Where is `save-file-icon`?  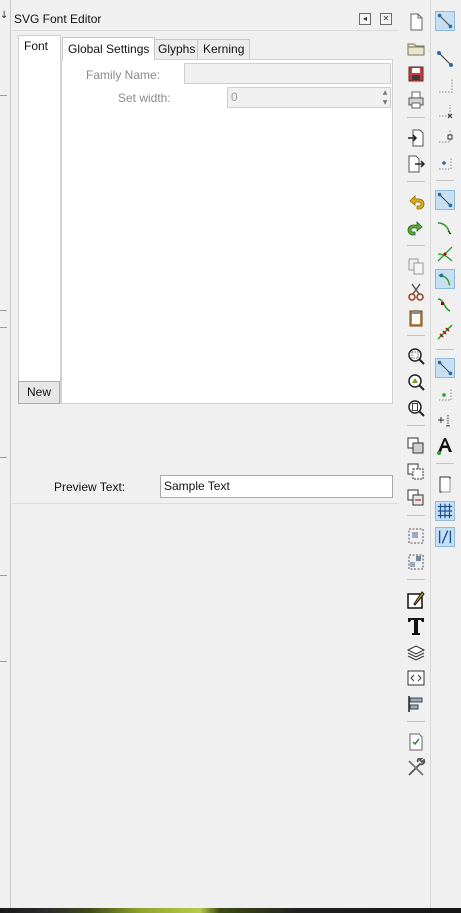 save-file-icon is located at coordinates (416, 74).